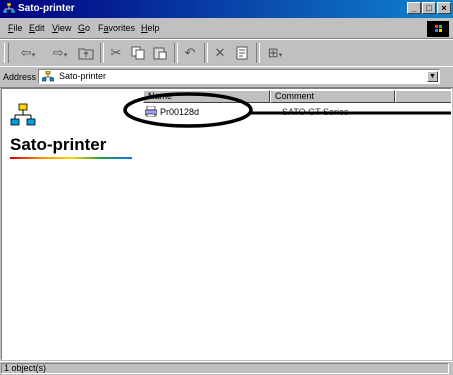 This screenshot has width=453, height=375. I want to click on paste-button, so click(160, 53).